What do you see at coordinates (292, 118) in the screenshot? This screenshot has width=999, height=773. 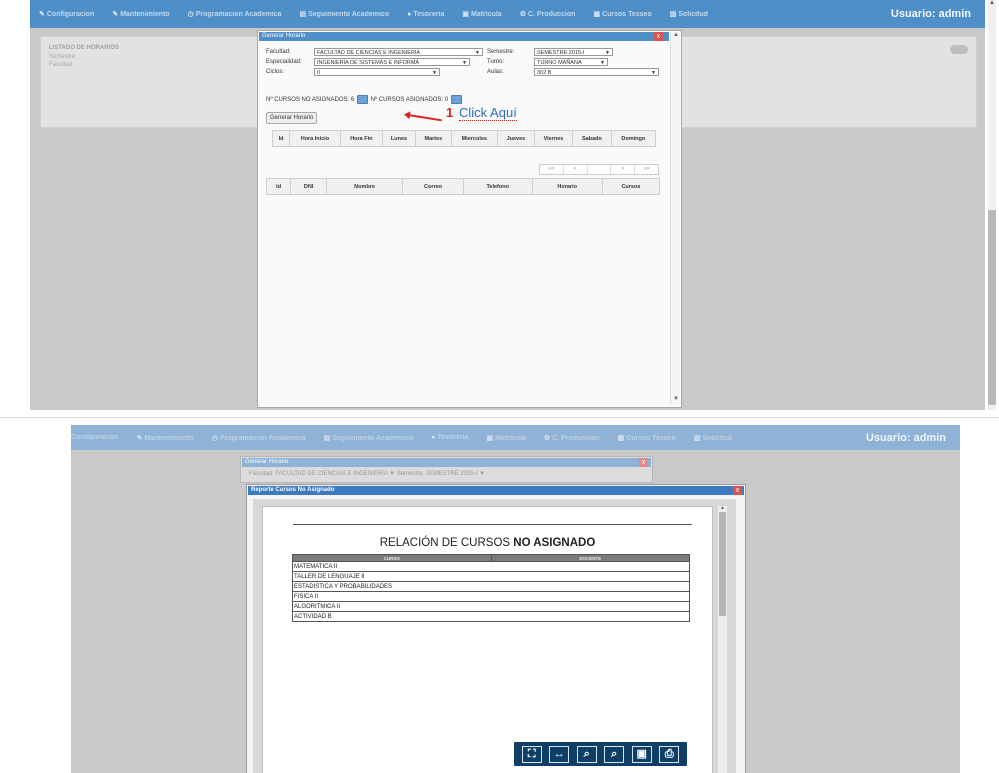 I see `generar-horario-button: Generar Horario` at bounding box center [292, 118].